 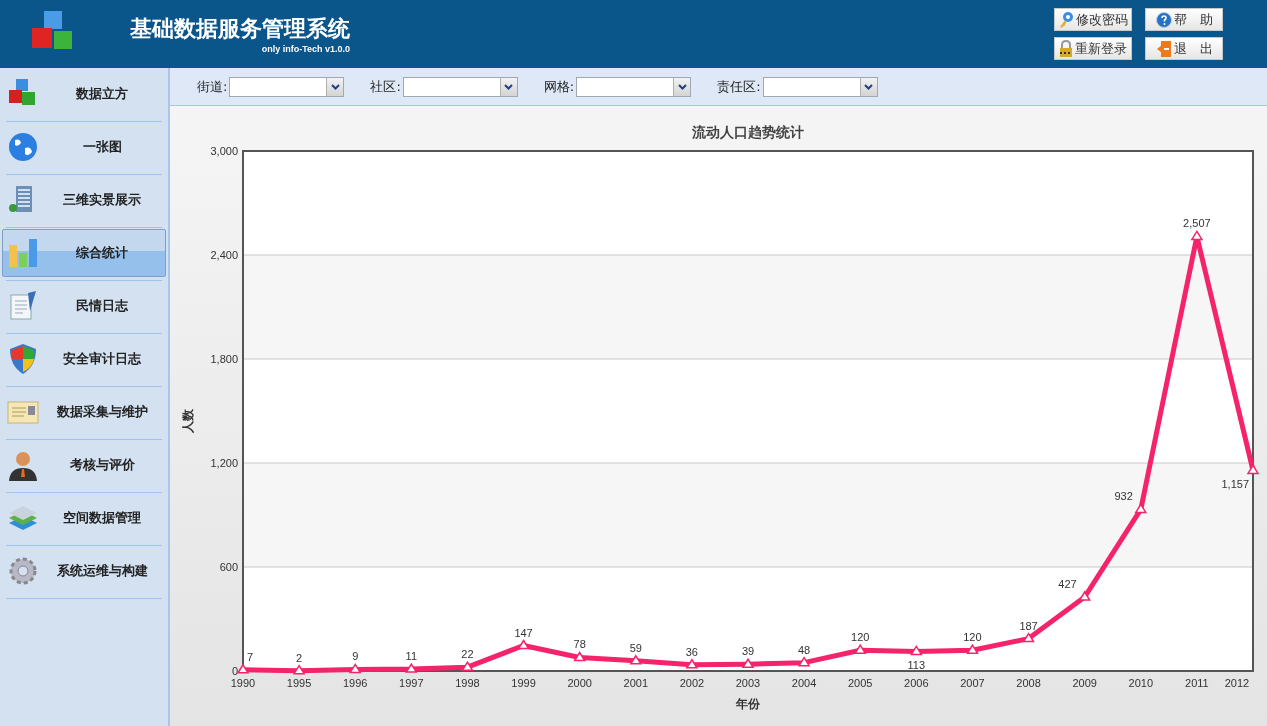 I want to click on y-tick-label: 600, so click(x=228, y=567).